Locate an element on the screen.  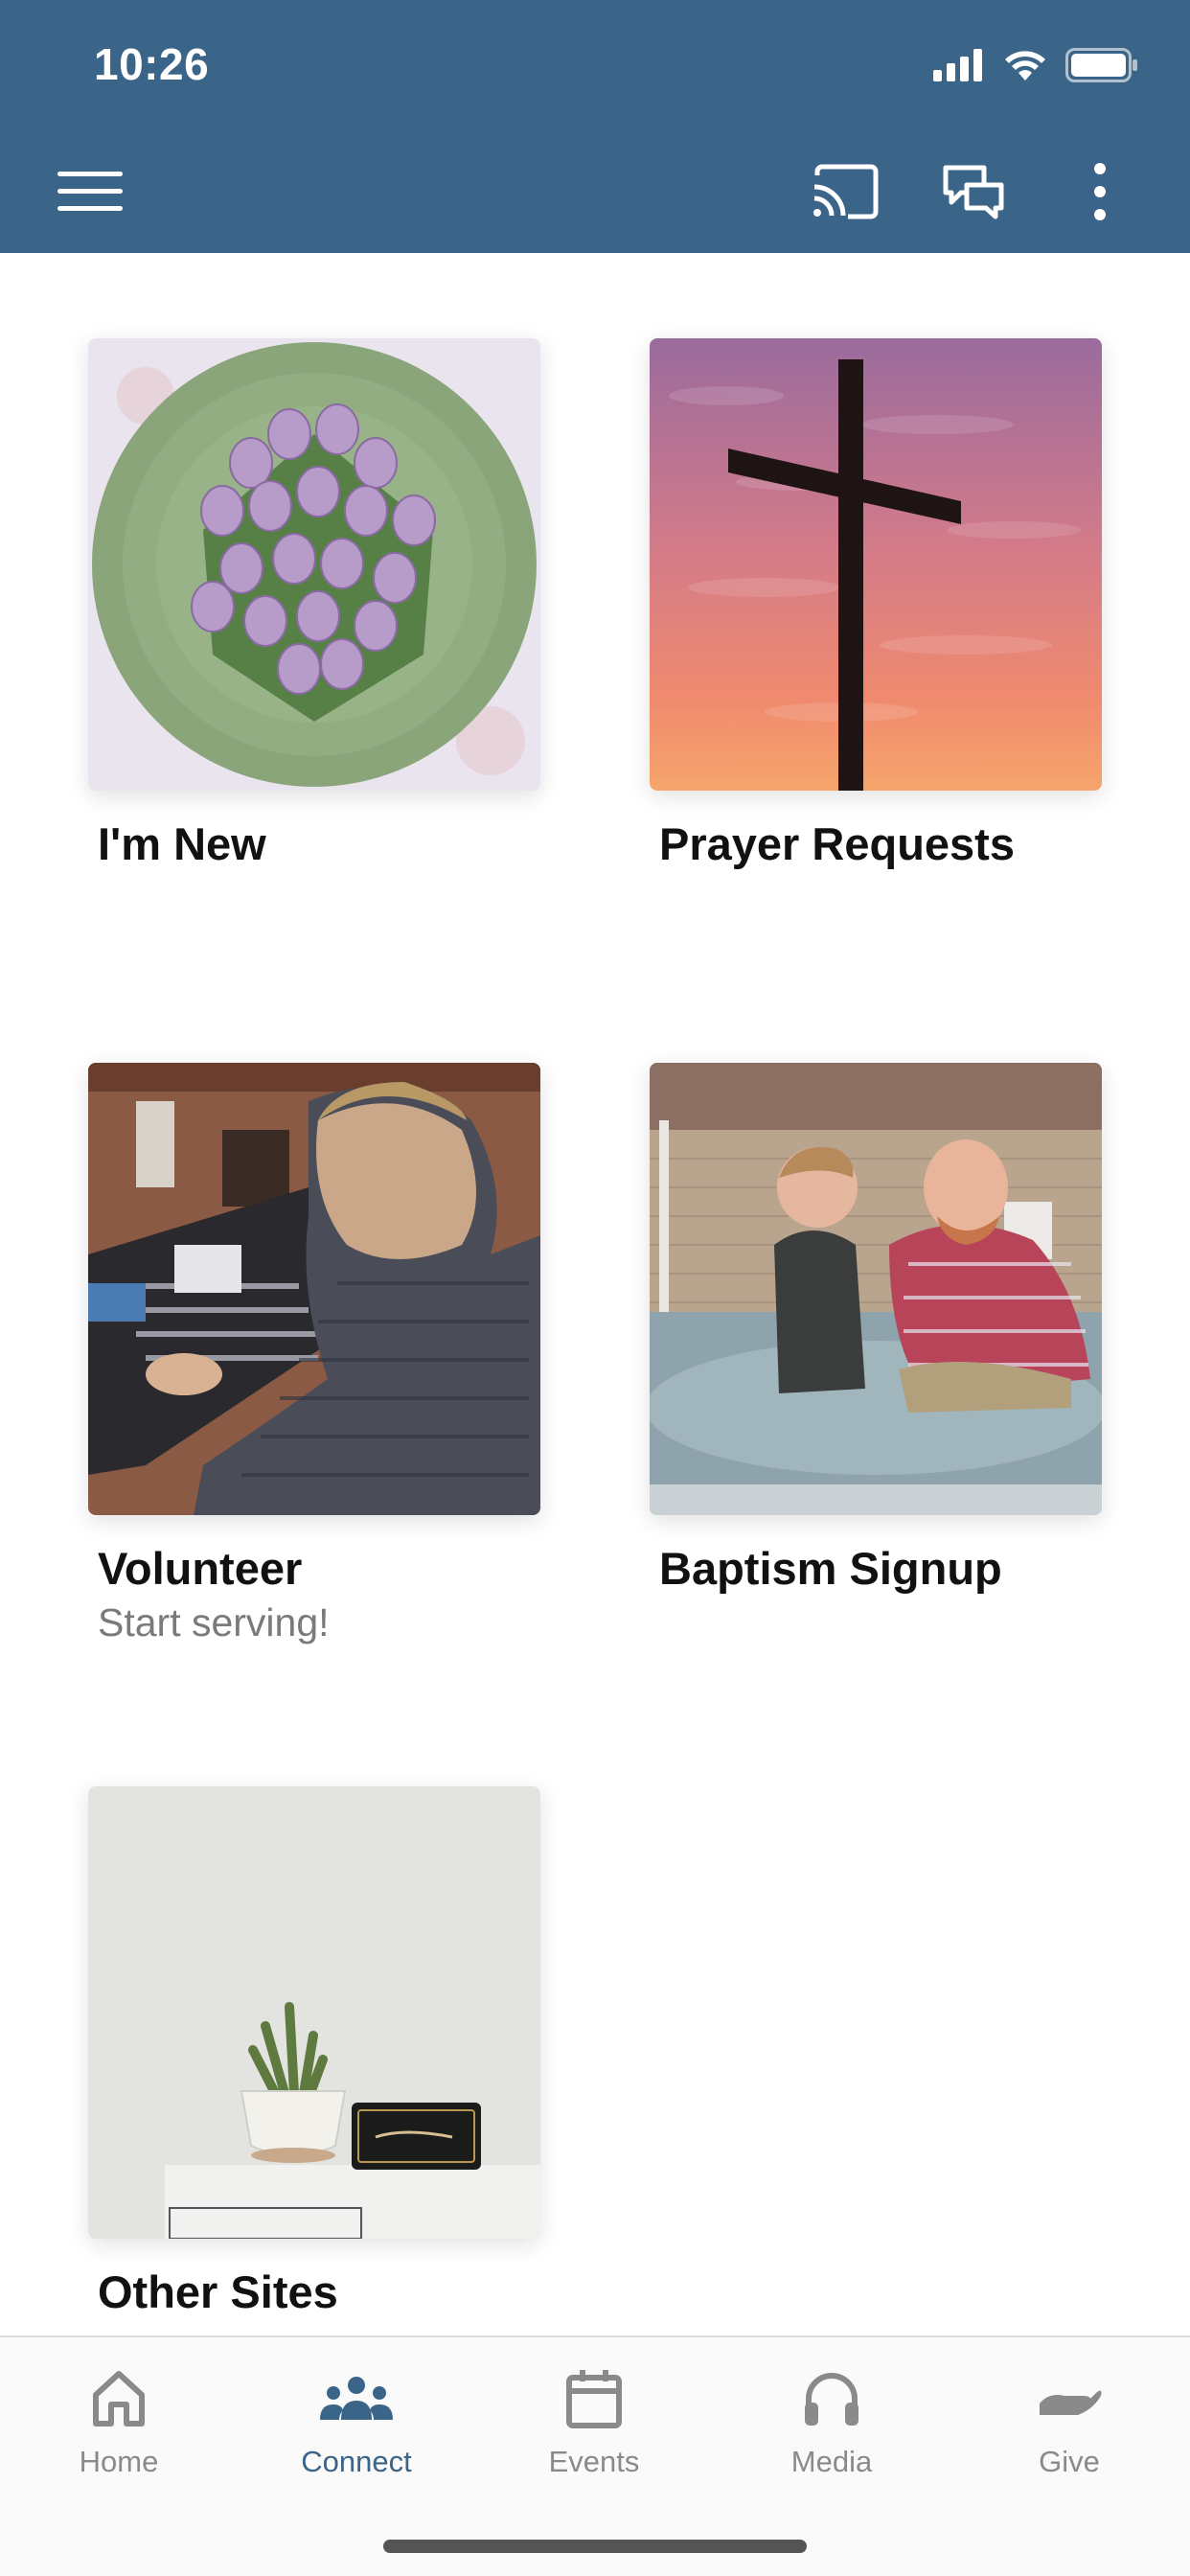
menu-icon is located at coordinates (90, 191).